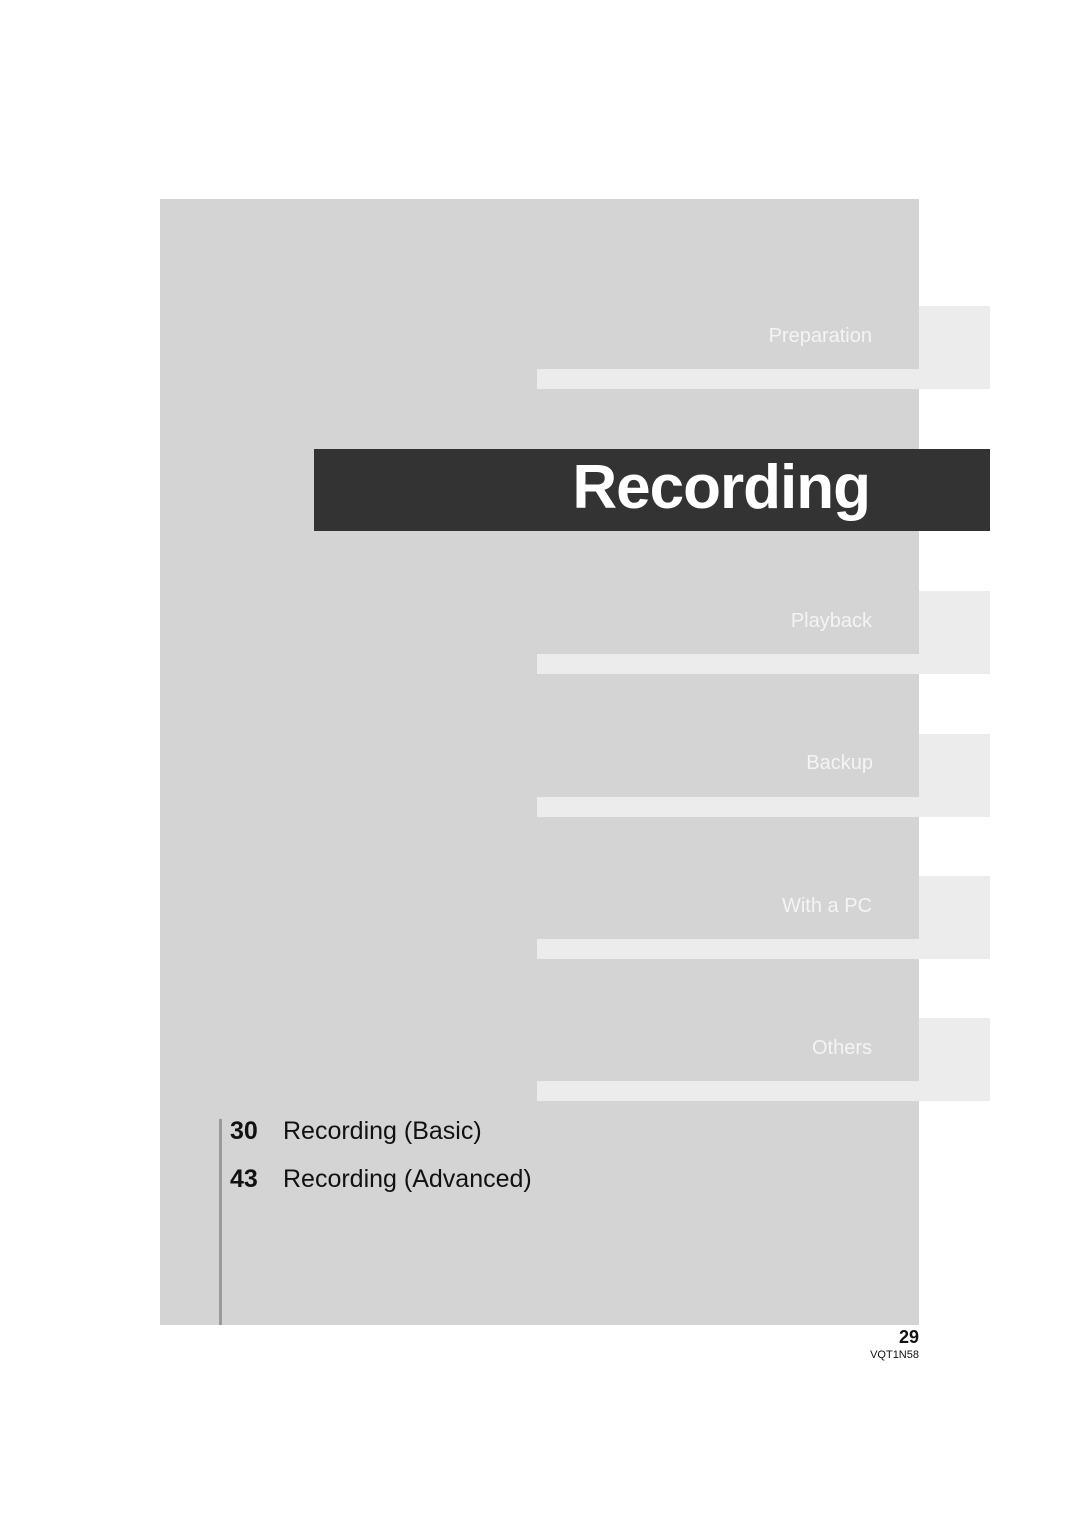  What do you see at coordinates (839, 763) in the screenshot?
I see `tab-backup: Backup` at bounding box center [839, 763].